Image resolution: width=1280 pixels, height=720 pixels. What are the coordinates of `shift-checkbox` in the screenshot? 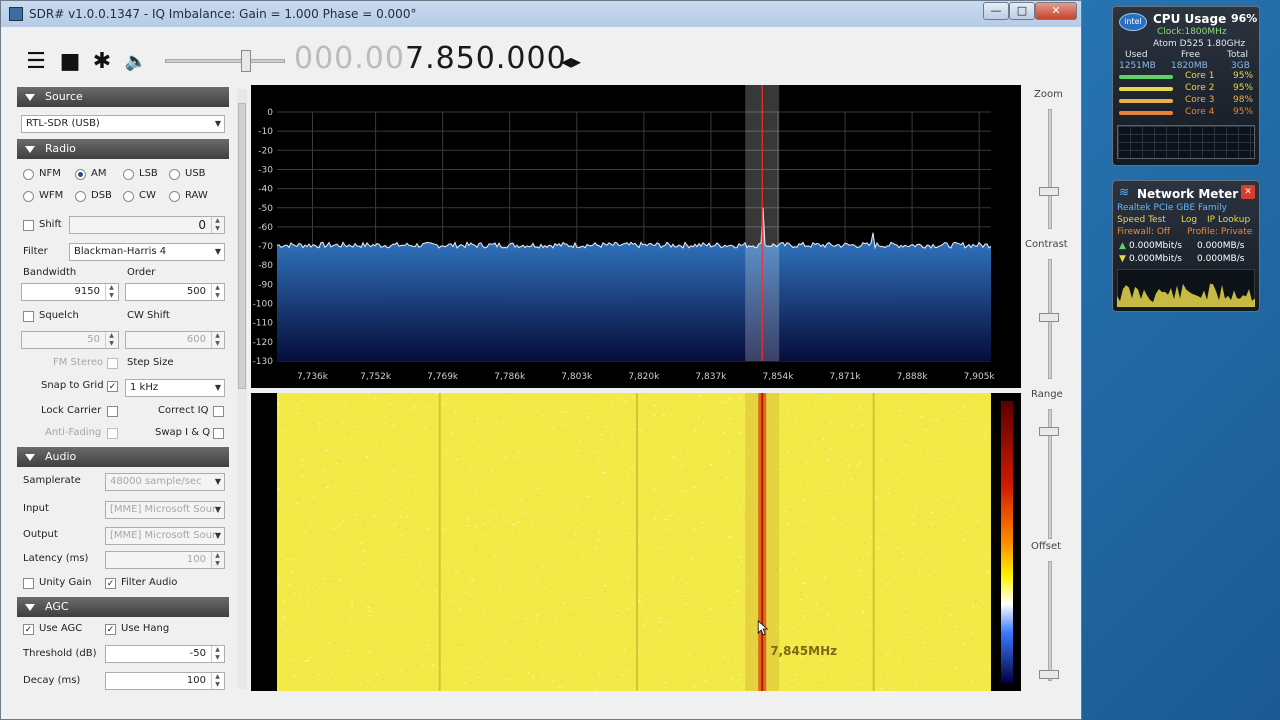 It's located at (28, 225).